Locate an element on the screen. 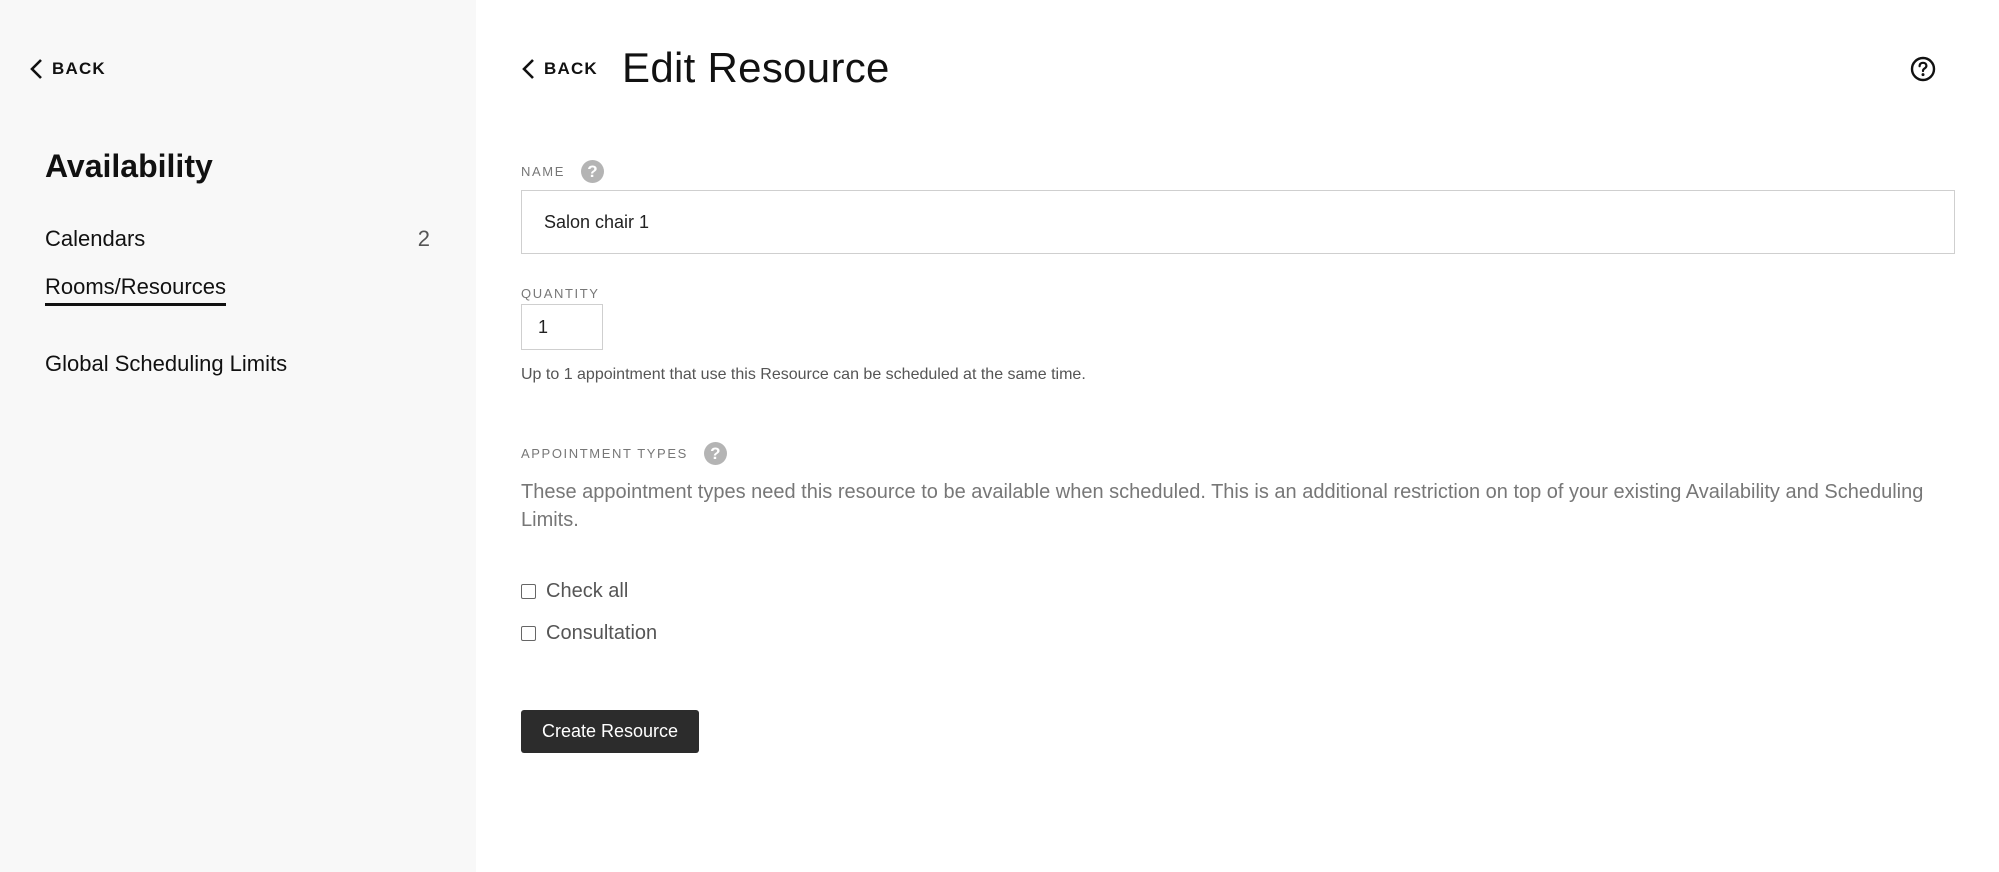 Image resolution: width=1999 pixels, height=872 pixels. name-label-text: NAME is located at coordinates (543, 171).